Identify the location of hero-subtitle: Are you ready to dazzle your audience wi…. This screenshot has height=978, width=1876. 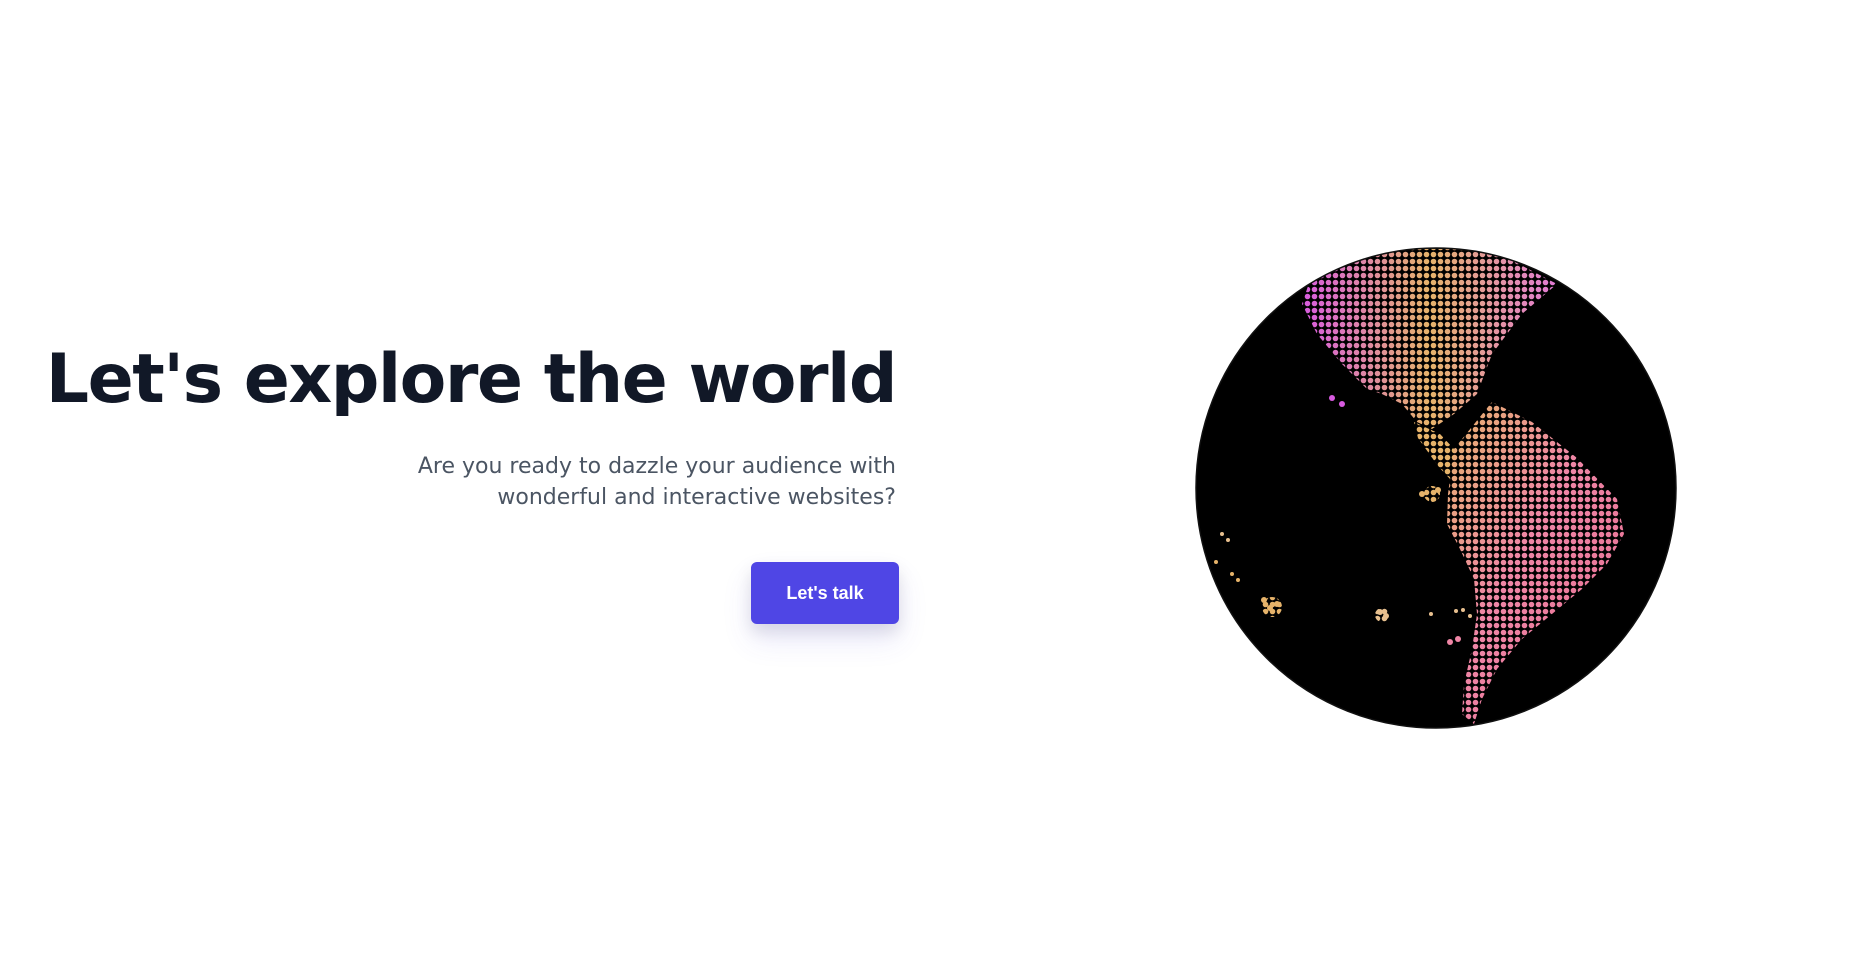
(656, 482).